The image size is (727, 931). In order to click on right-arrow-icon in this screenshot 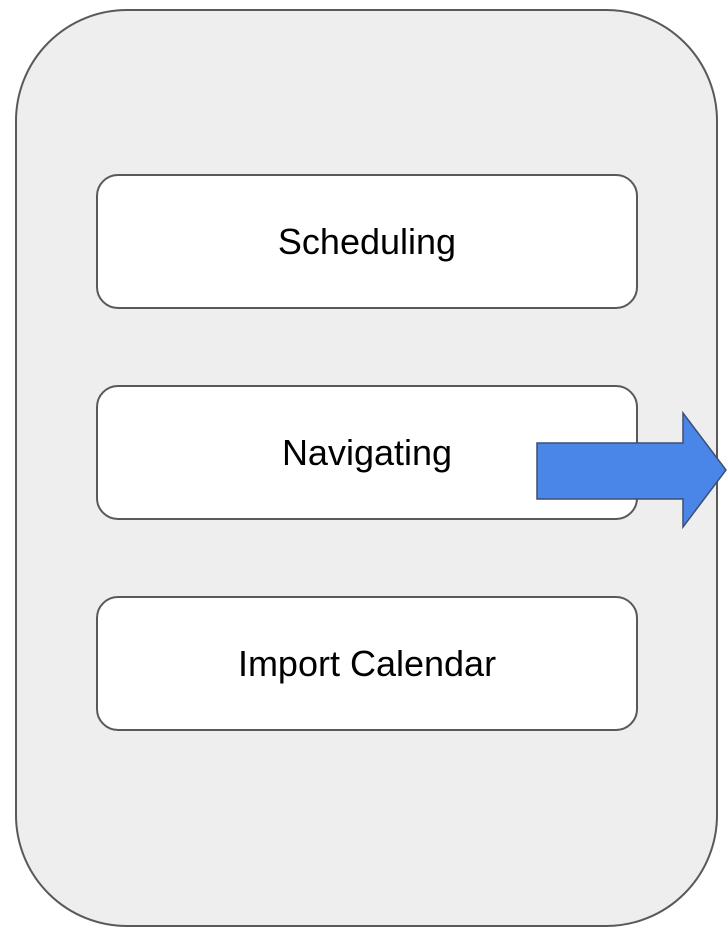, I will do `click(631, 470)`.